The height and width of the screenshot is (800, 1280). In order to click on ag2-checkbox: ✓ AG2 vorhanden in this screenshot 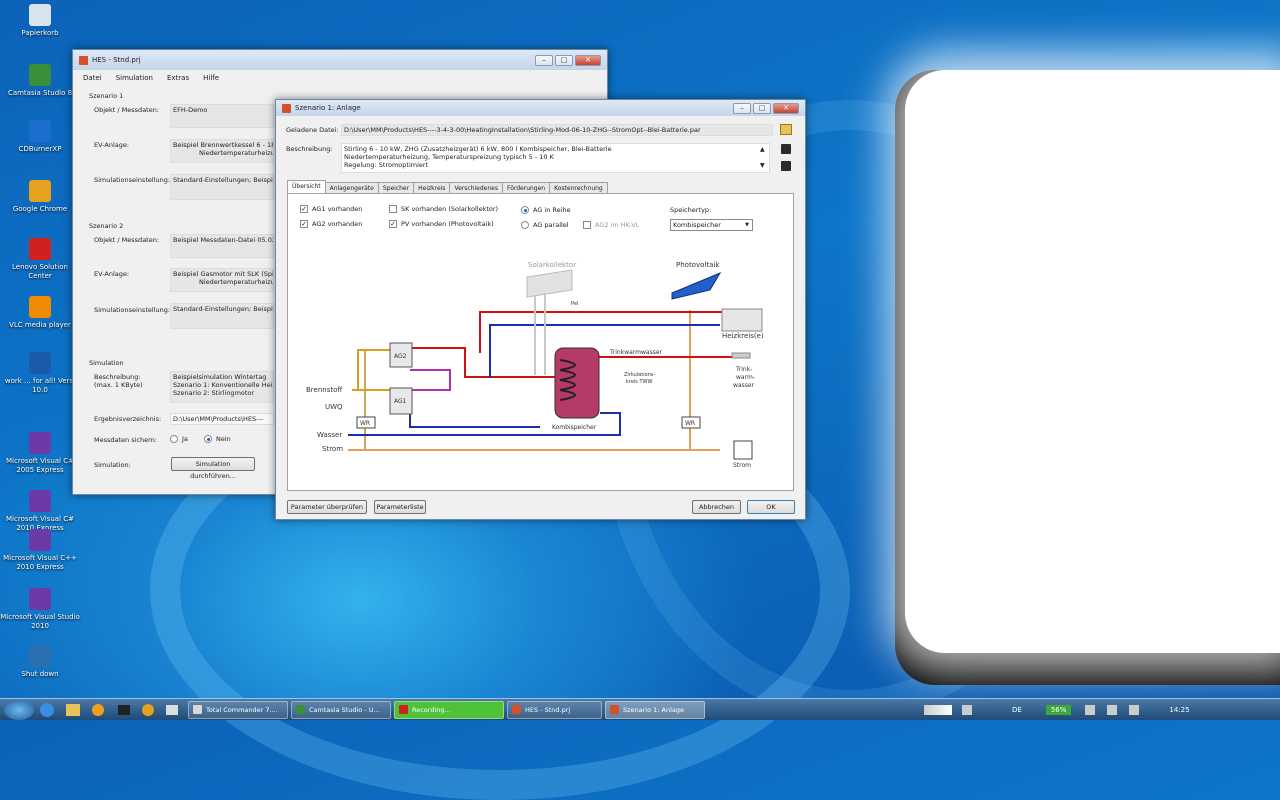, I will do `click(331, 224)`.